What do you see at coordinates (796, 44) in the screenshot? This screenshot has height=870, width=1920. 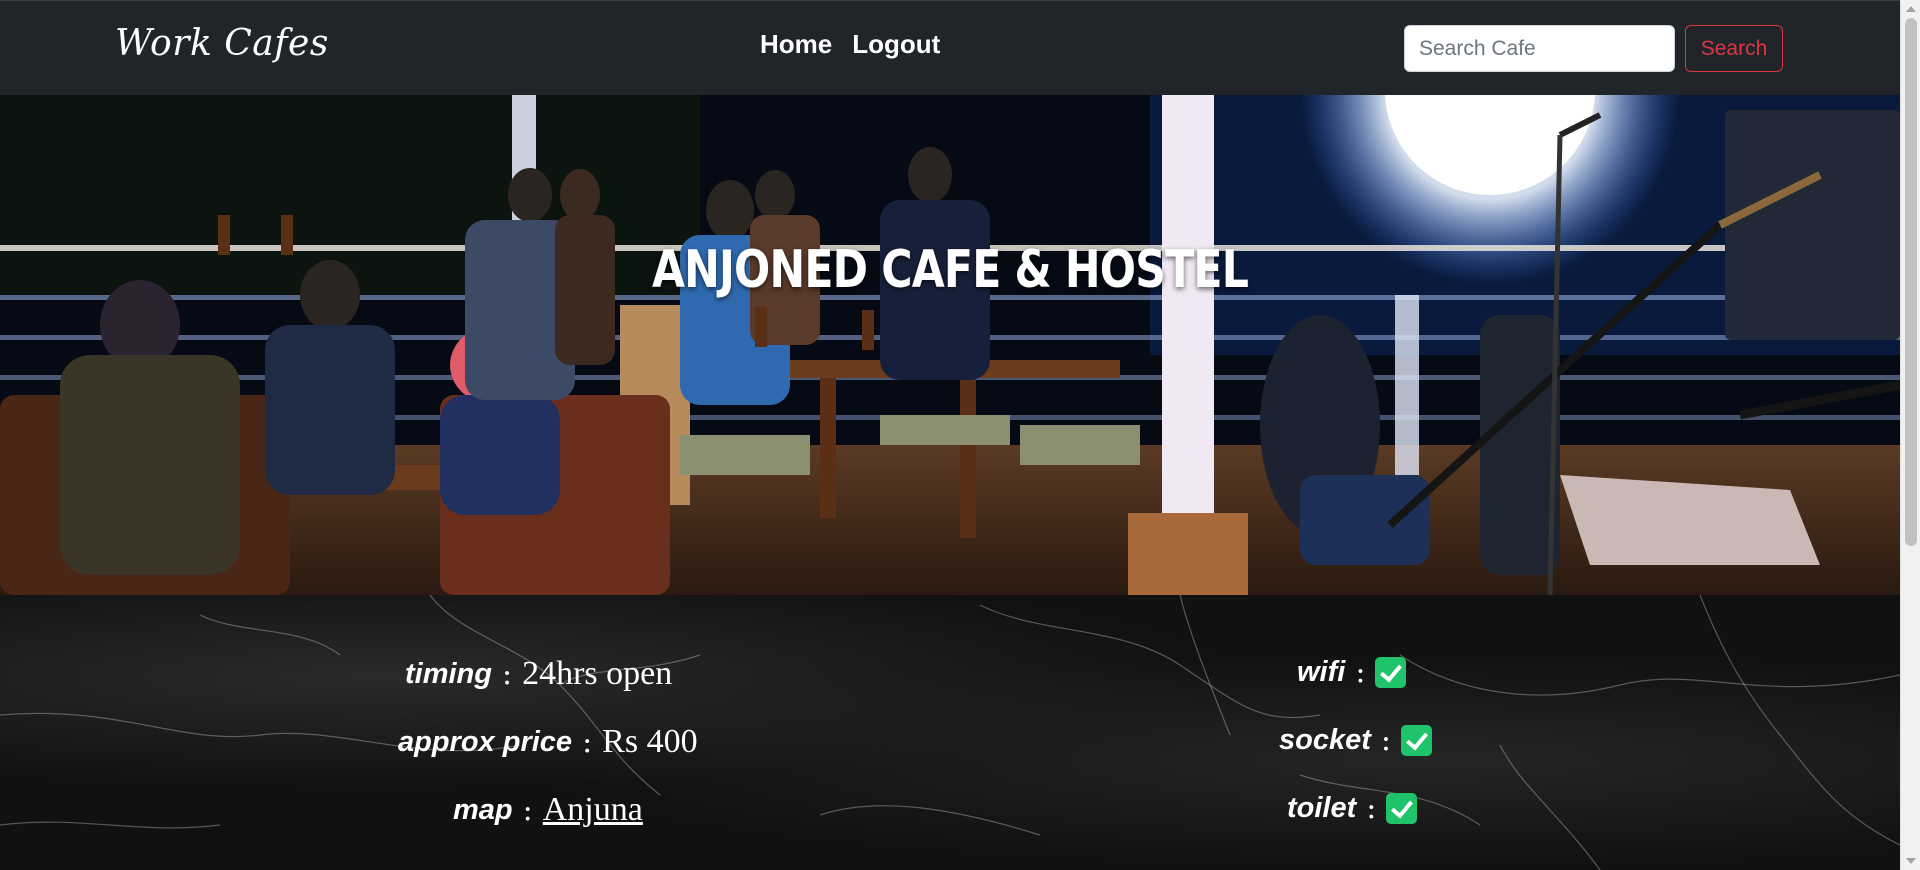 I see `nav-link-home: Home` at bounding box center [796, 44].